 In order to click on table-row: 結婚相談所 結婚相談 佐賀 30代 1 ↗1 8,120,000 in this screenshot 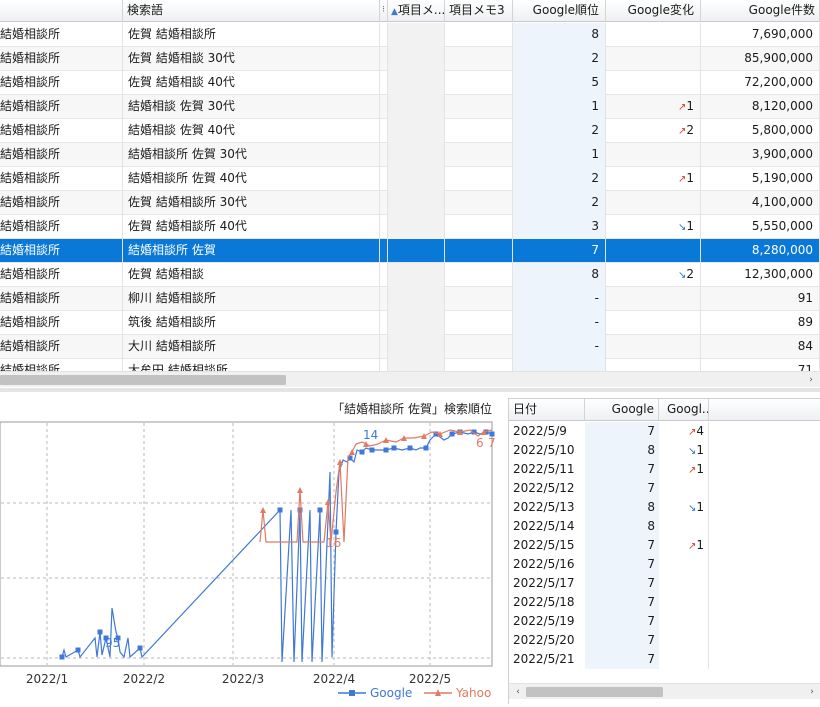, I will do `click(410, 107)`.